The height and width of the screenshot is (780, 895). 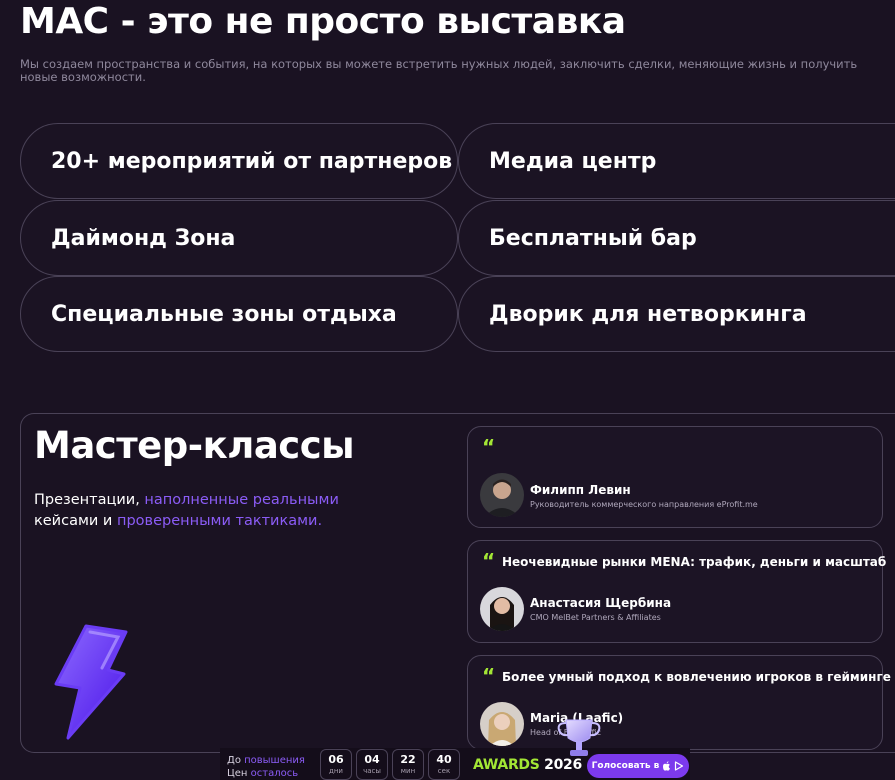 What do you see at coordinates (625, 766) in the screenshot?
I see `vote-label: Голосовать в` at bounding box center [625, 766].